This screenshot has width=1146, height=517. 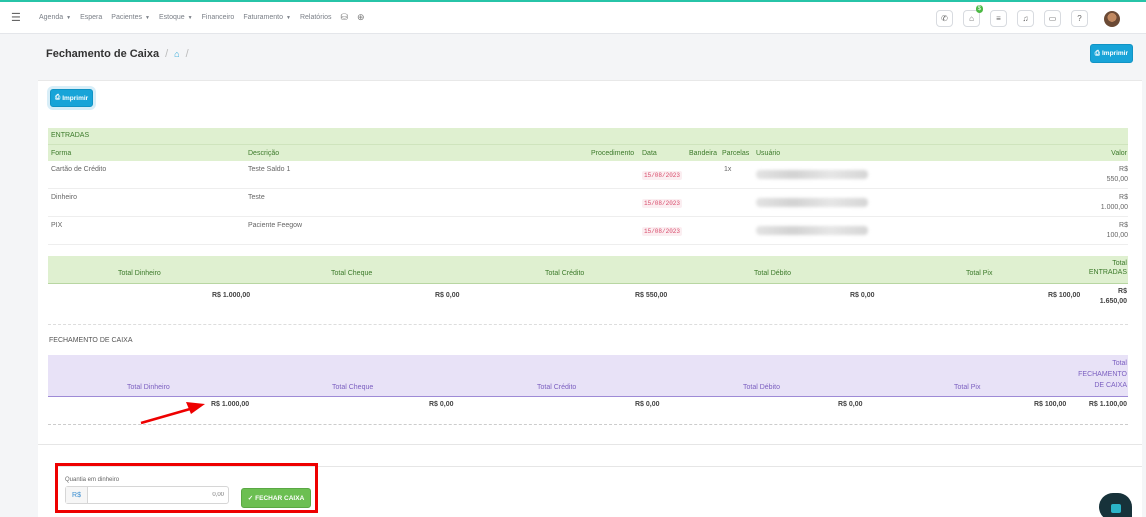 I want to click on th-total-pix: Total Pix, so click(x=967, y=387).